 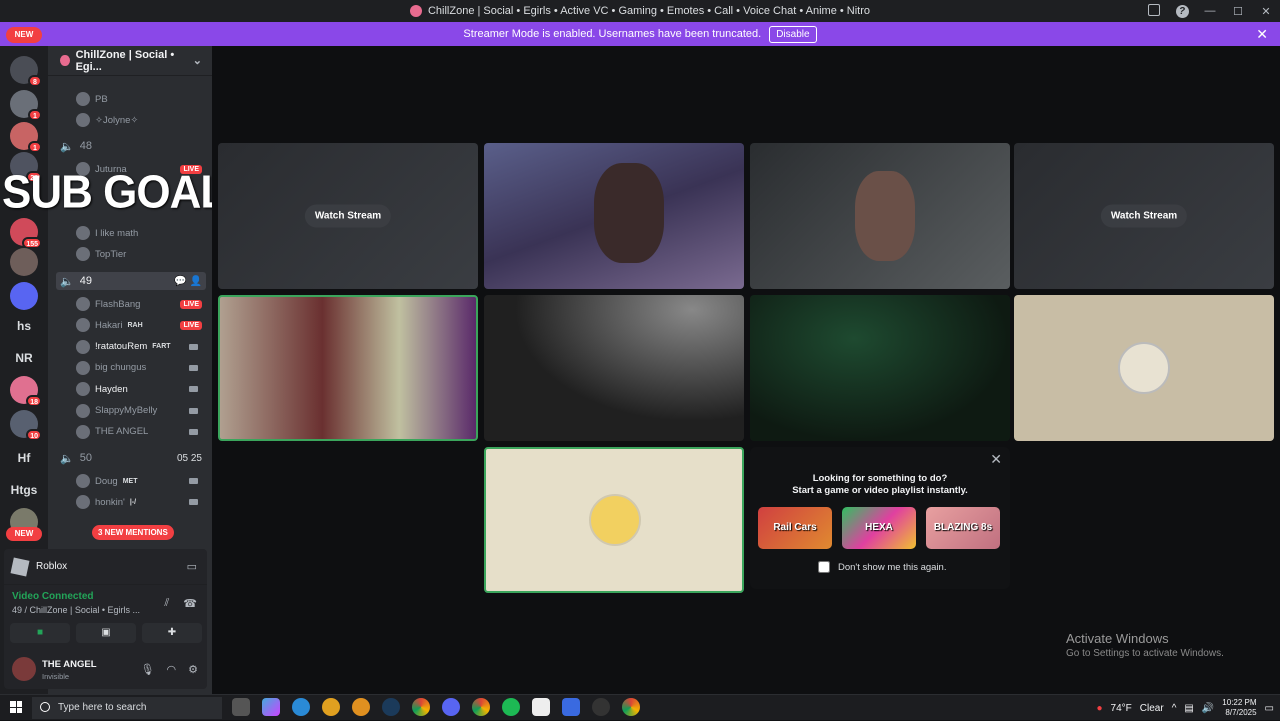 What do you see at coordinates (141, 411) in the screenshot?
I see `voice-user: SlappyMyBelly` at bounding box center [141, 411].